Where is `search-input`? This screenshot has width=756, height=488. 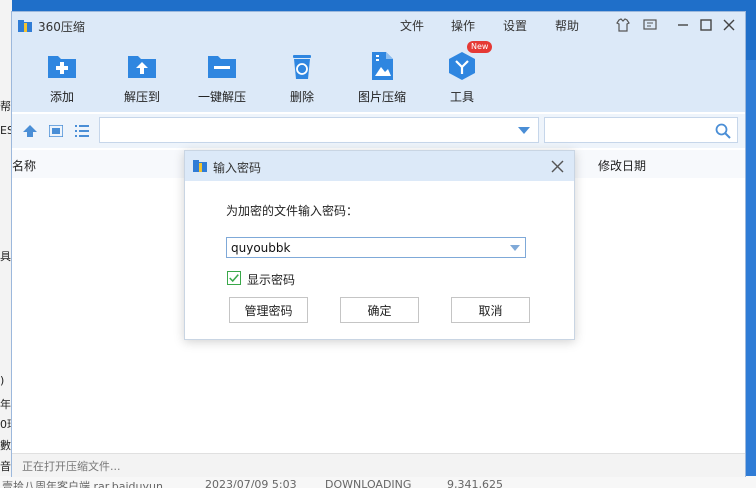 search-input is located at coordinates (641, 130).